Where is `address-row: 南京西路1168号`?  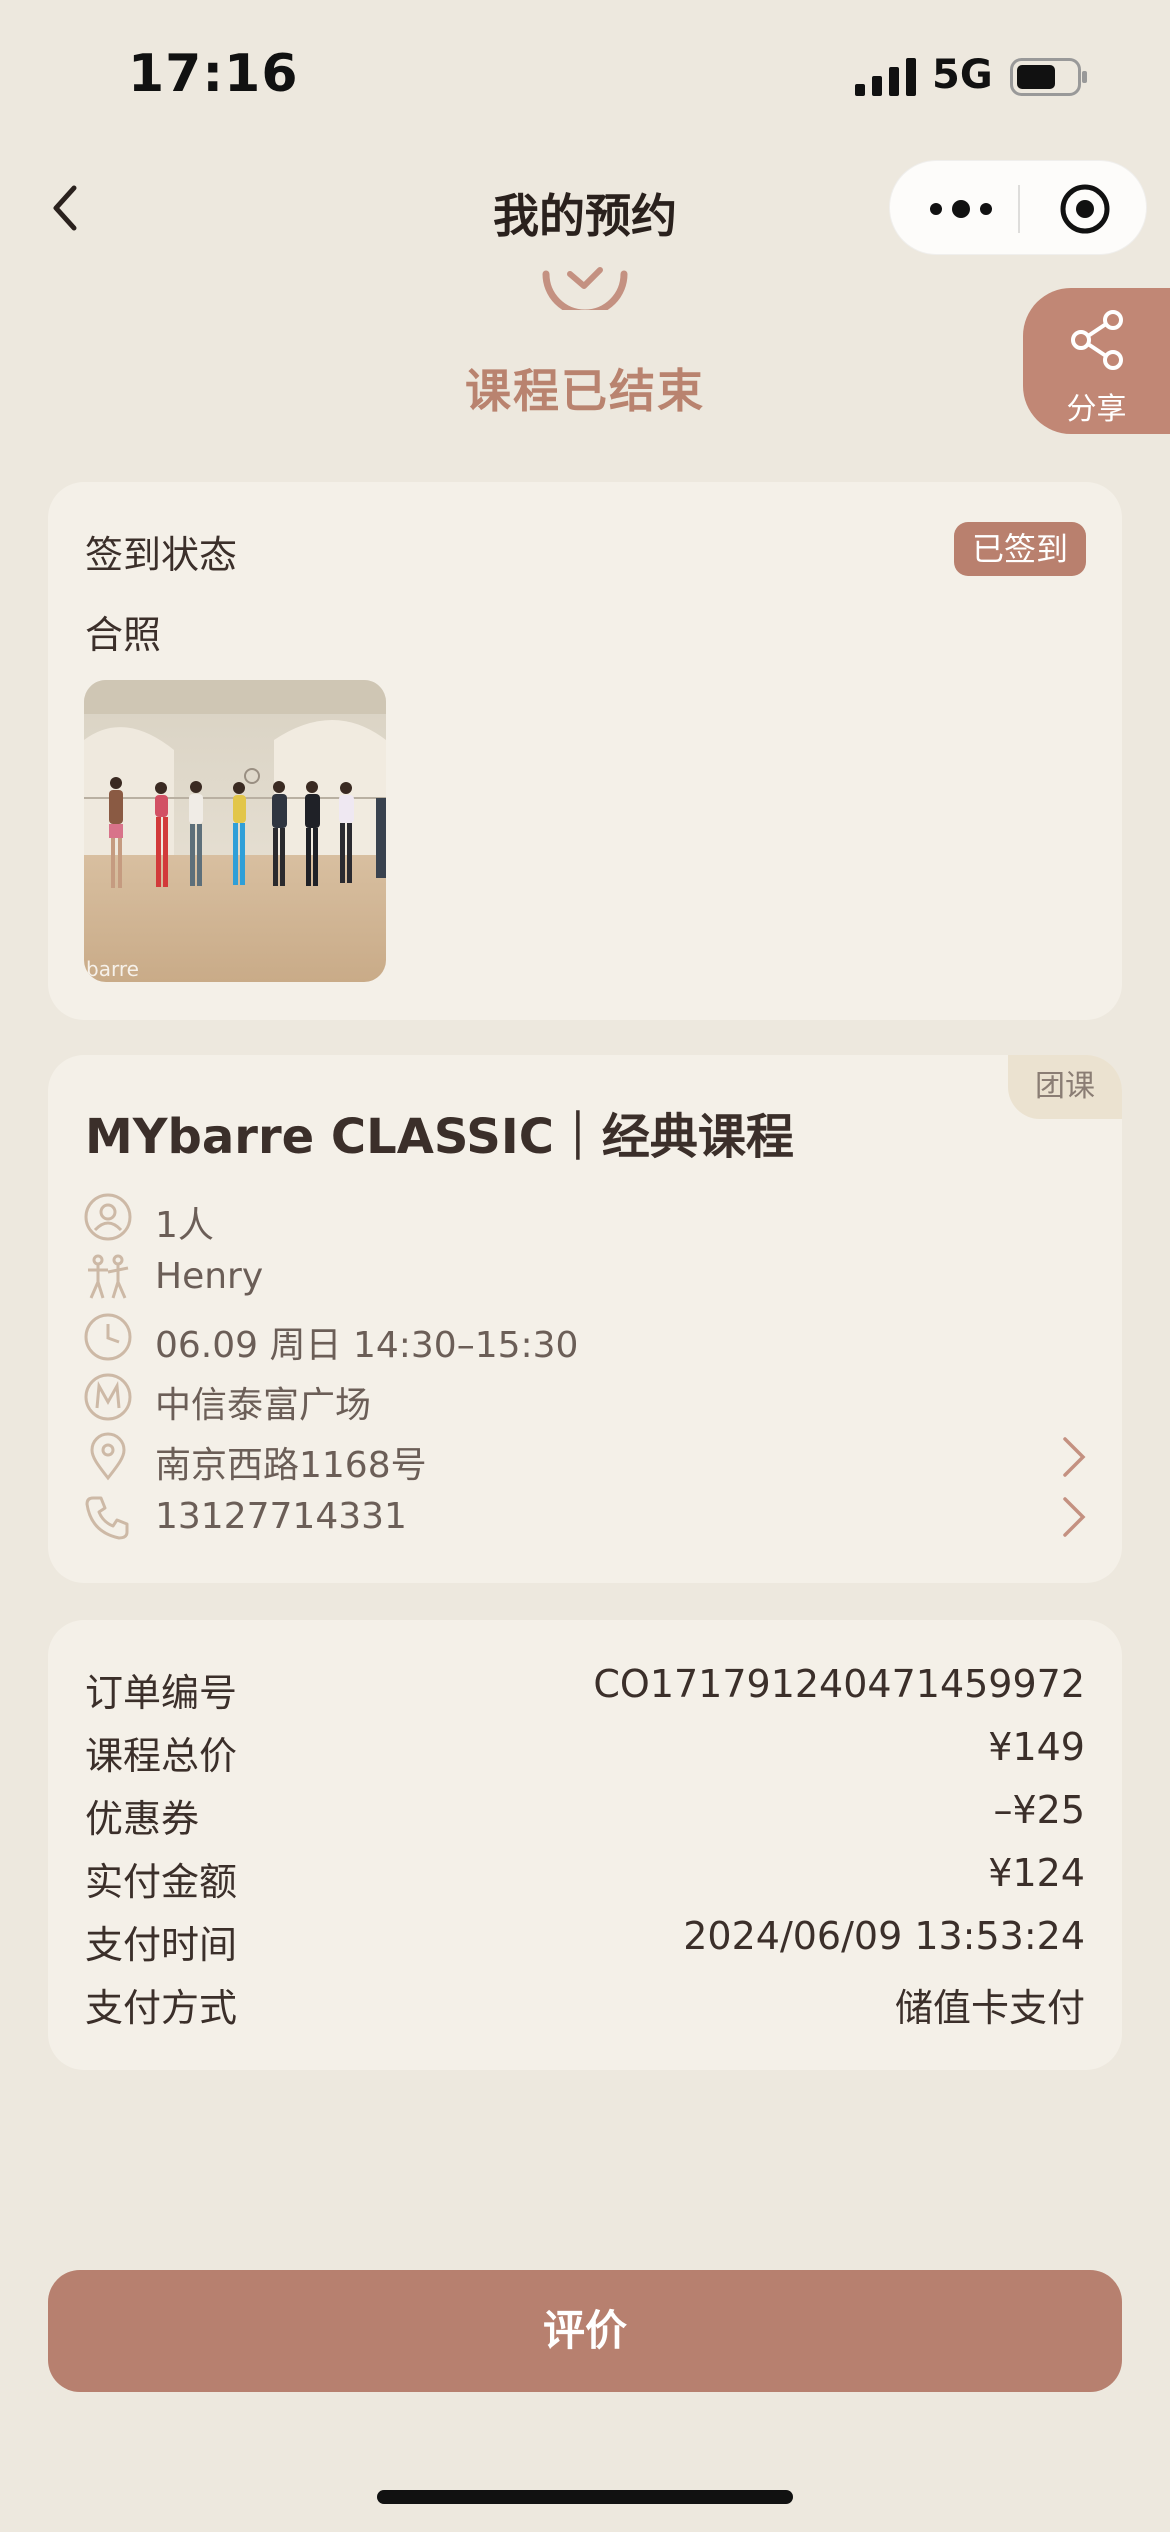 address-row: 南京西路1168号 is located at coordinates (588, 1459).